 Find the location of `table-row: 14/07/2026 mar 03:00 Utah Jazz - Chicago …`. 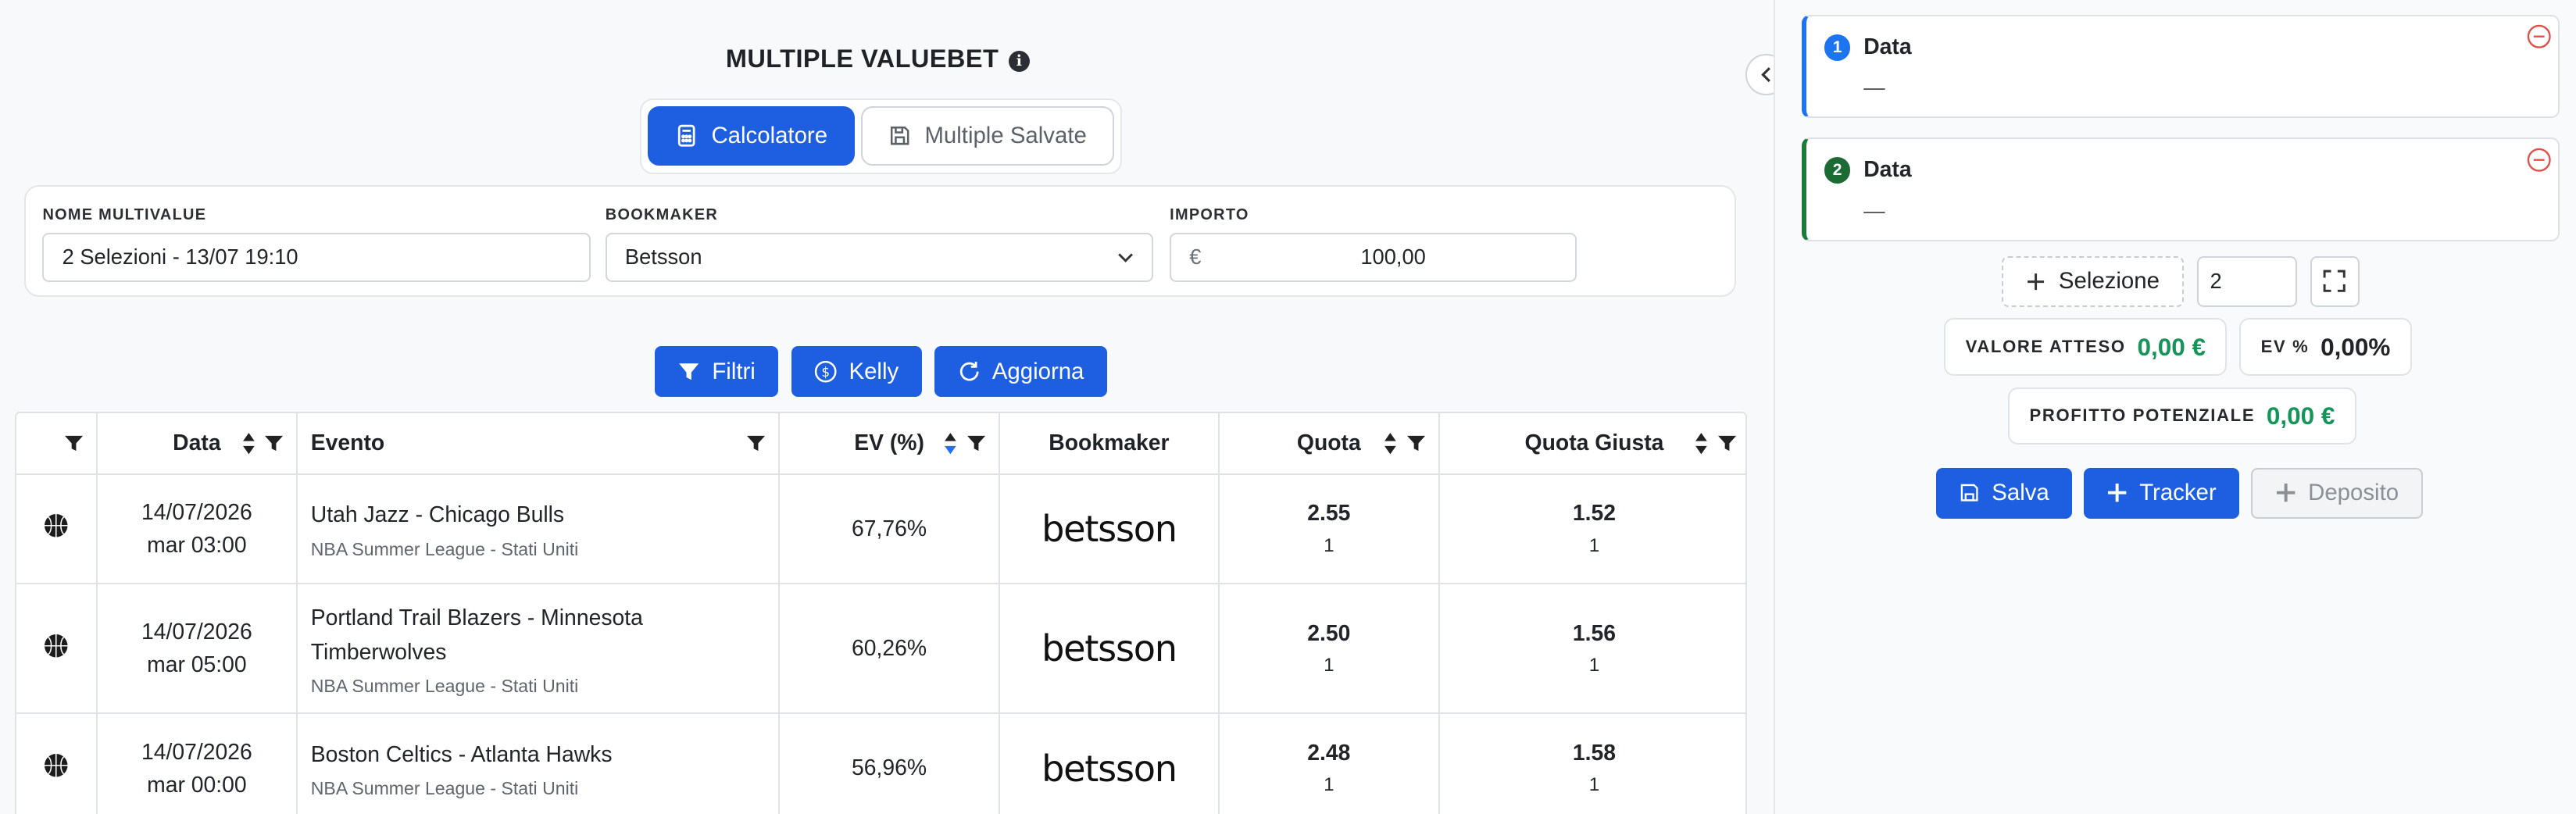

table-row: 14/07/2026 mar 03:00 Utah Jazz - Chicago … is located at coordinates (881, 529).